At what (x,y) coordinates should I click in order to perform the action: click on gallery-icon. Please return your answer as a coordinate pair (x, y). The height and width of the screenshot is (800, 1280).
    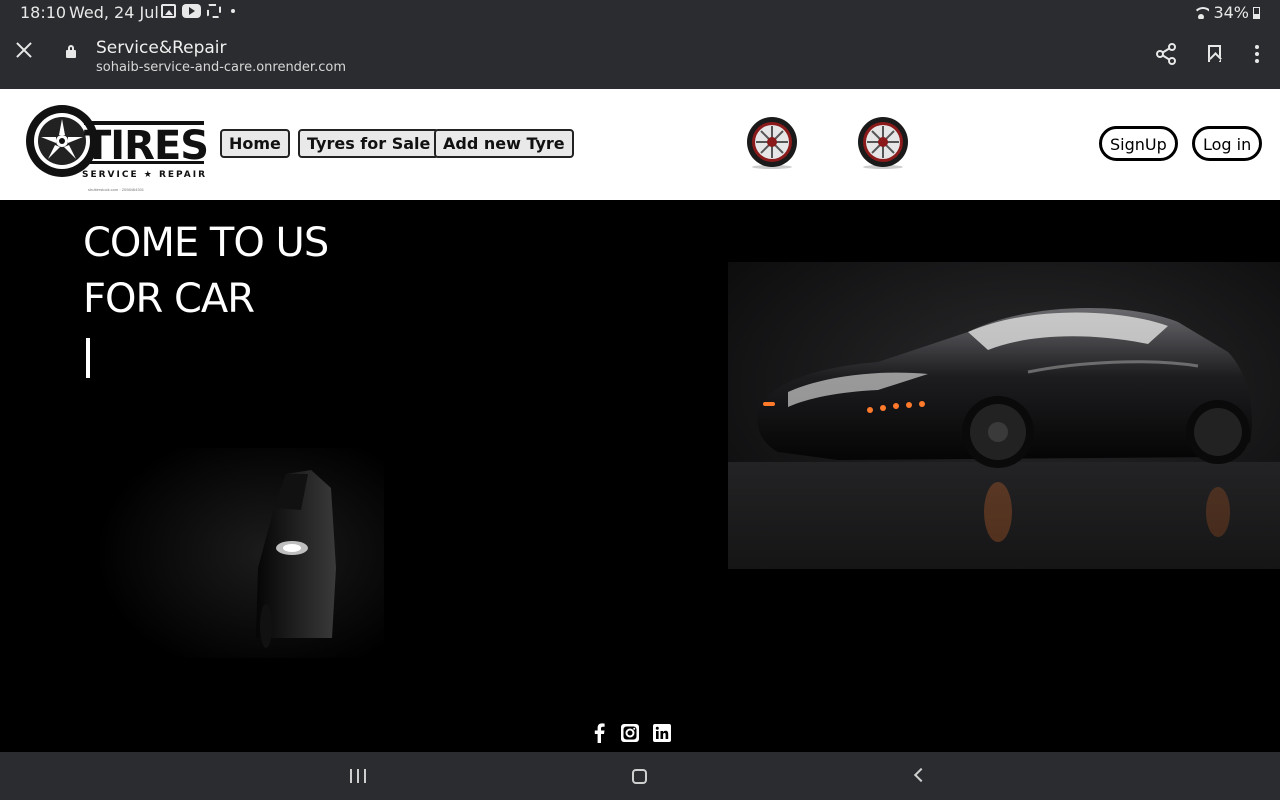
    Looking at the image, I should click on (168, 11).